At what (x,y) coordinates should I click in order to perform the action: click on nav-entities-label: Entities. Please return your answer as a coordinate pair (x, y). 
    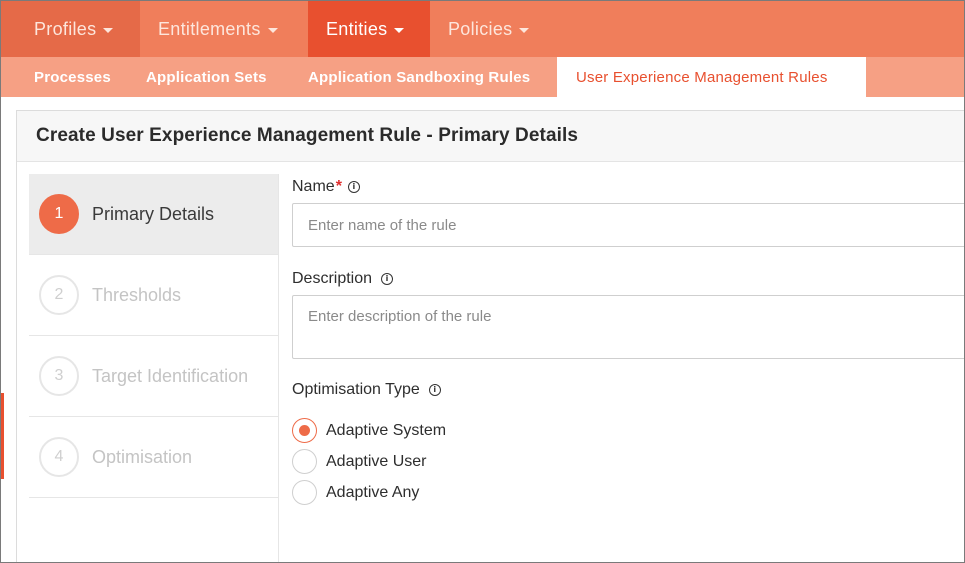
    Looking at the image, I should click on (357, 28).